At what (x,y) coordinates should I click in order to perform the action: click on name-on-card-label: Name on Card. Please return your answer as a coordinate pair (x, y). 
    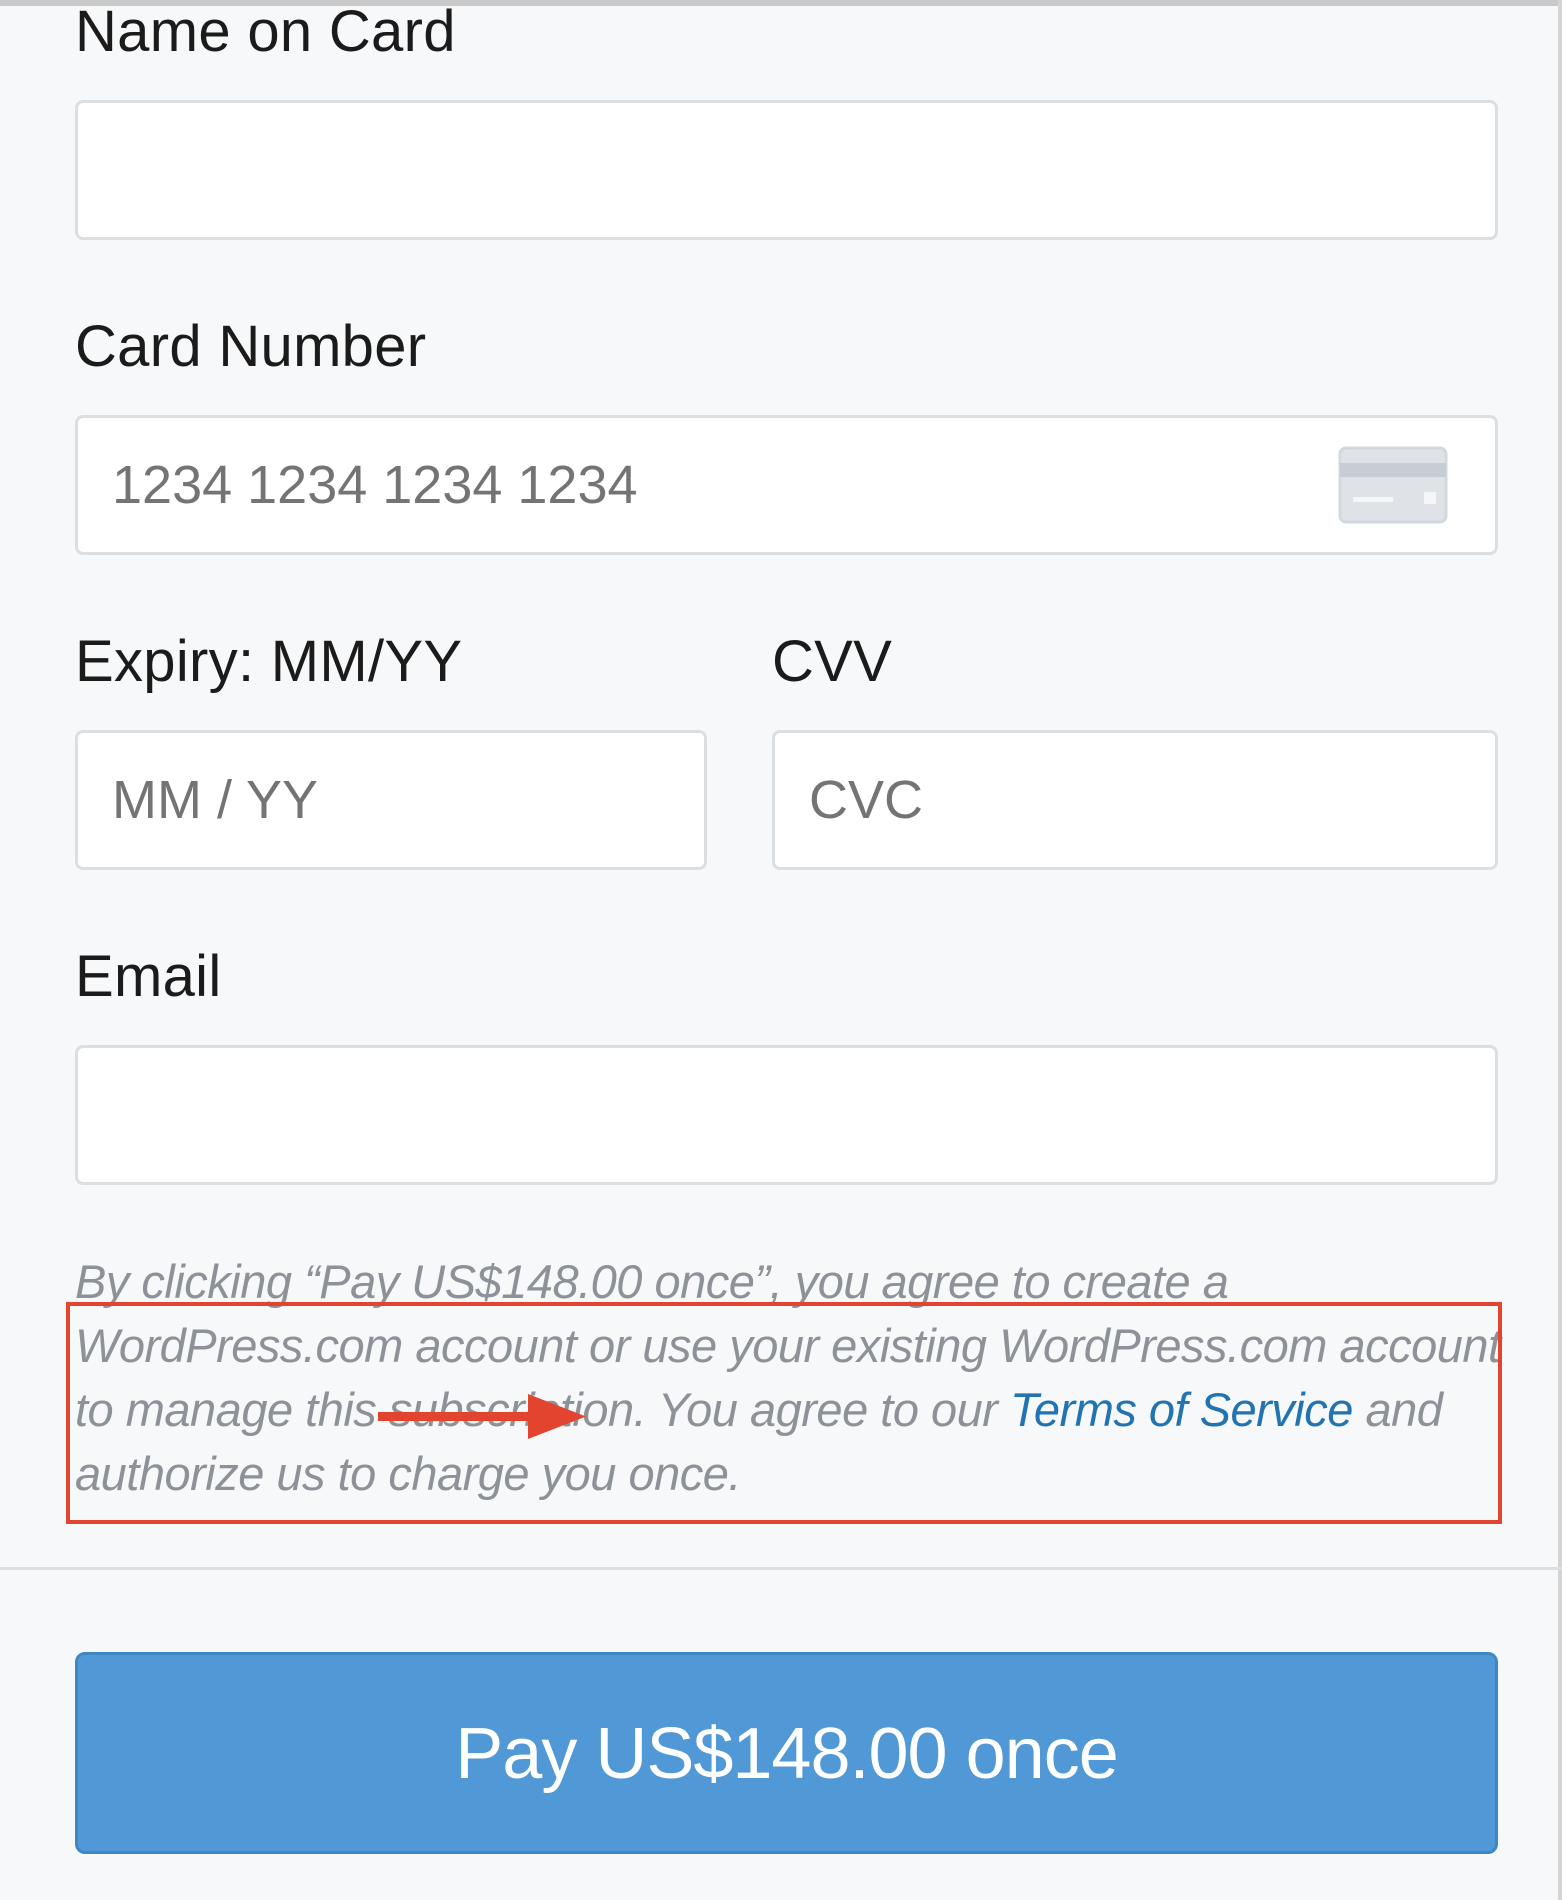
    Looking at the image, I should click on (265, 32).